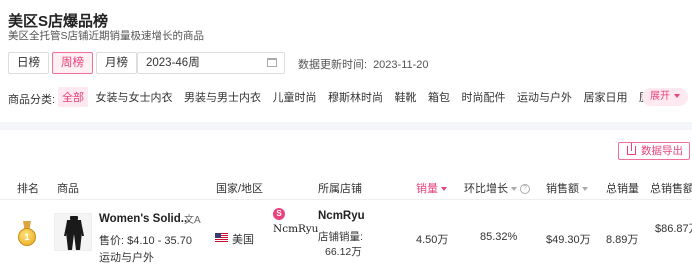 This screenshot has height=273, width=692. I want to click on col-growth-sort: 环比增长?, so click(497, 188).